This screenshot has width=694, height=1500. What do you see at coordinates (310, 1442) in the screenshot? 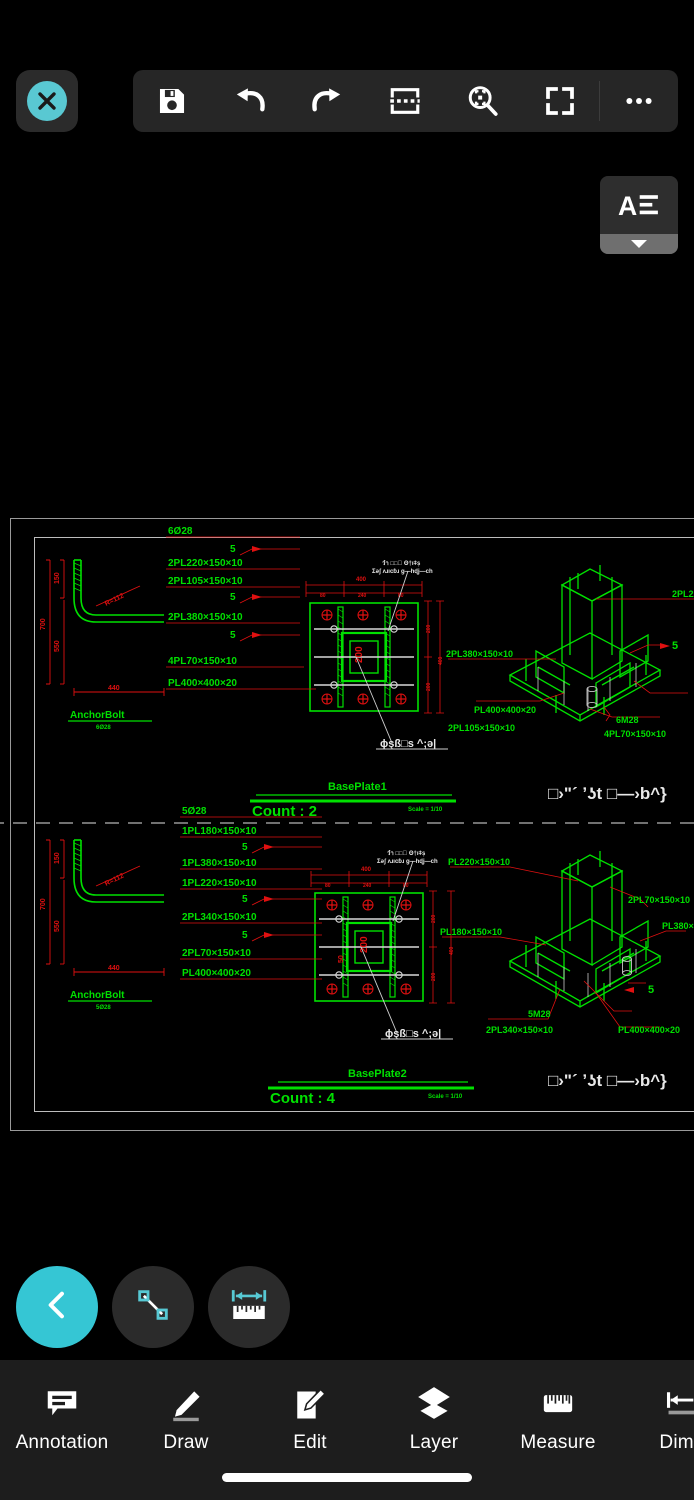
I see `nav-label-edit: Edit` at bounding box center [310, 1442].